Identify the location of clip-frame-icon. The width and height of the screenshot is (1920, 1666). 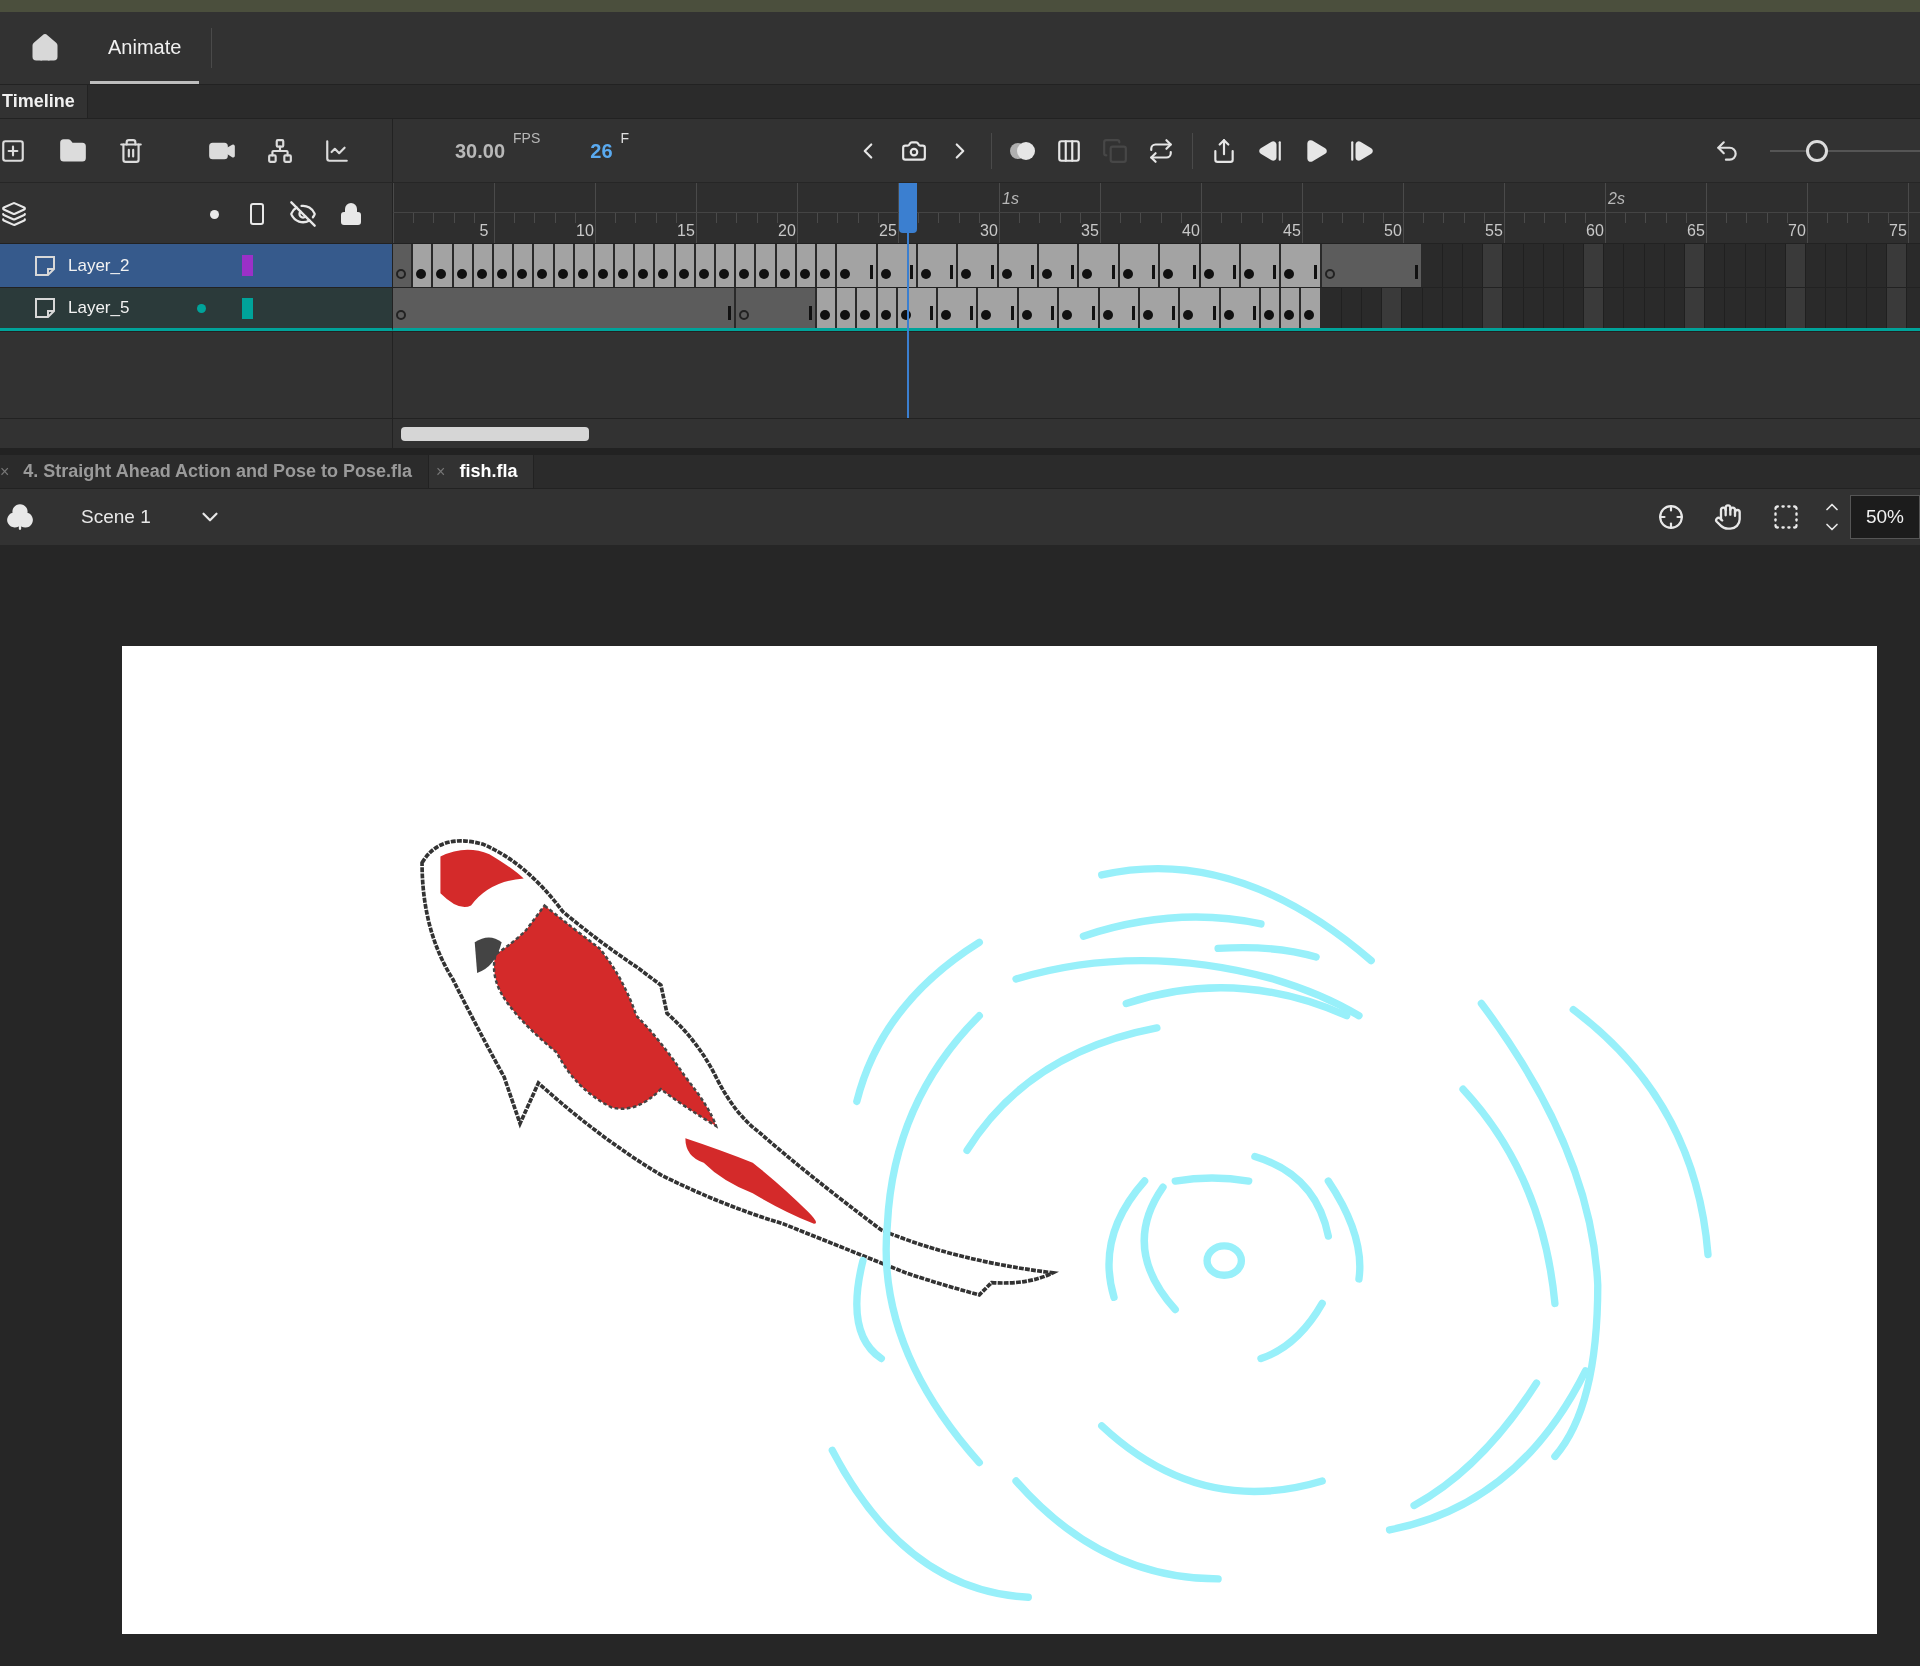
(1786, 517).